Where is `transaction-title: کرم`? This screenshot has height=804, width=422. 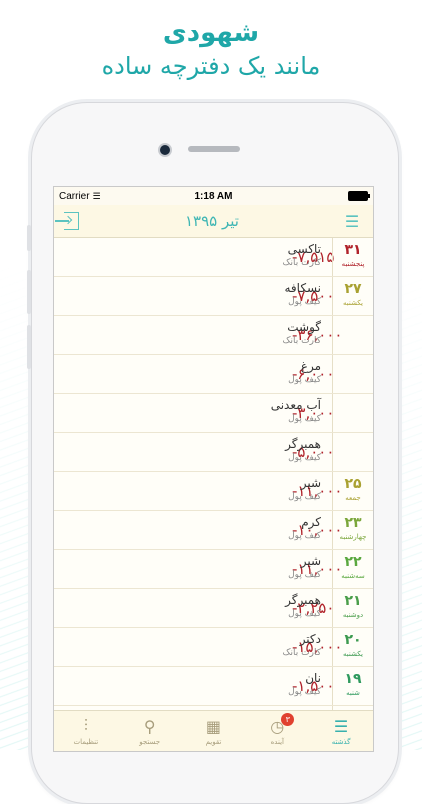 transaction-title: کرم is located at coordinates (311, 522).